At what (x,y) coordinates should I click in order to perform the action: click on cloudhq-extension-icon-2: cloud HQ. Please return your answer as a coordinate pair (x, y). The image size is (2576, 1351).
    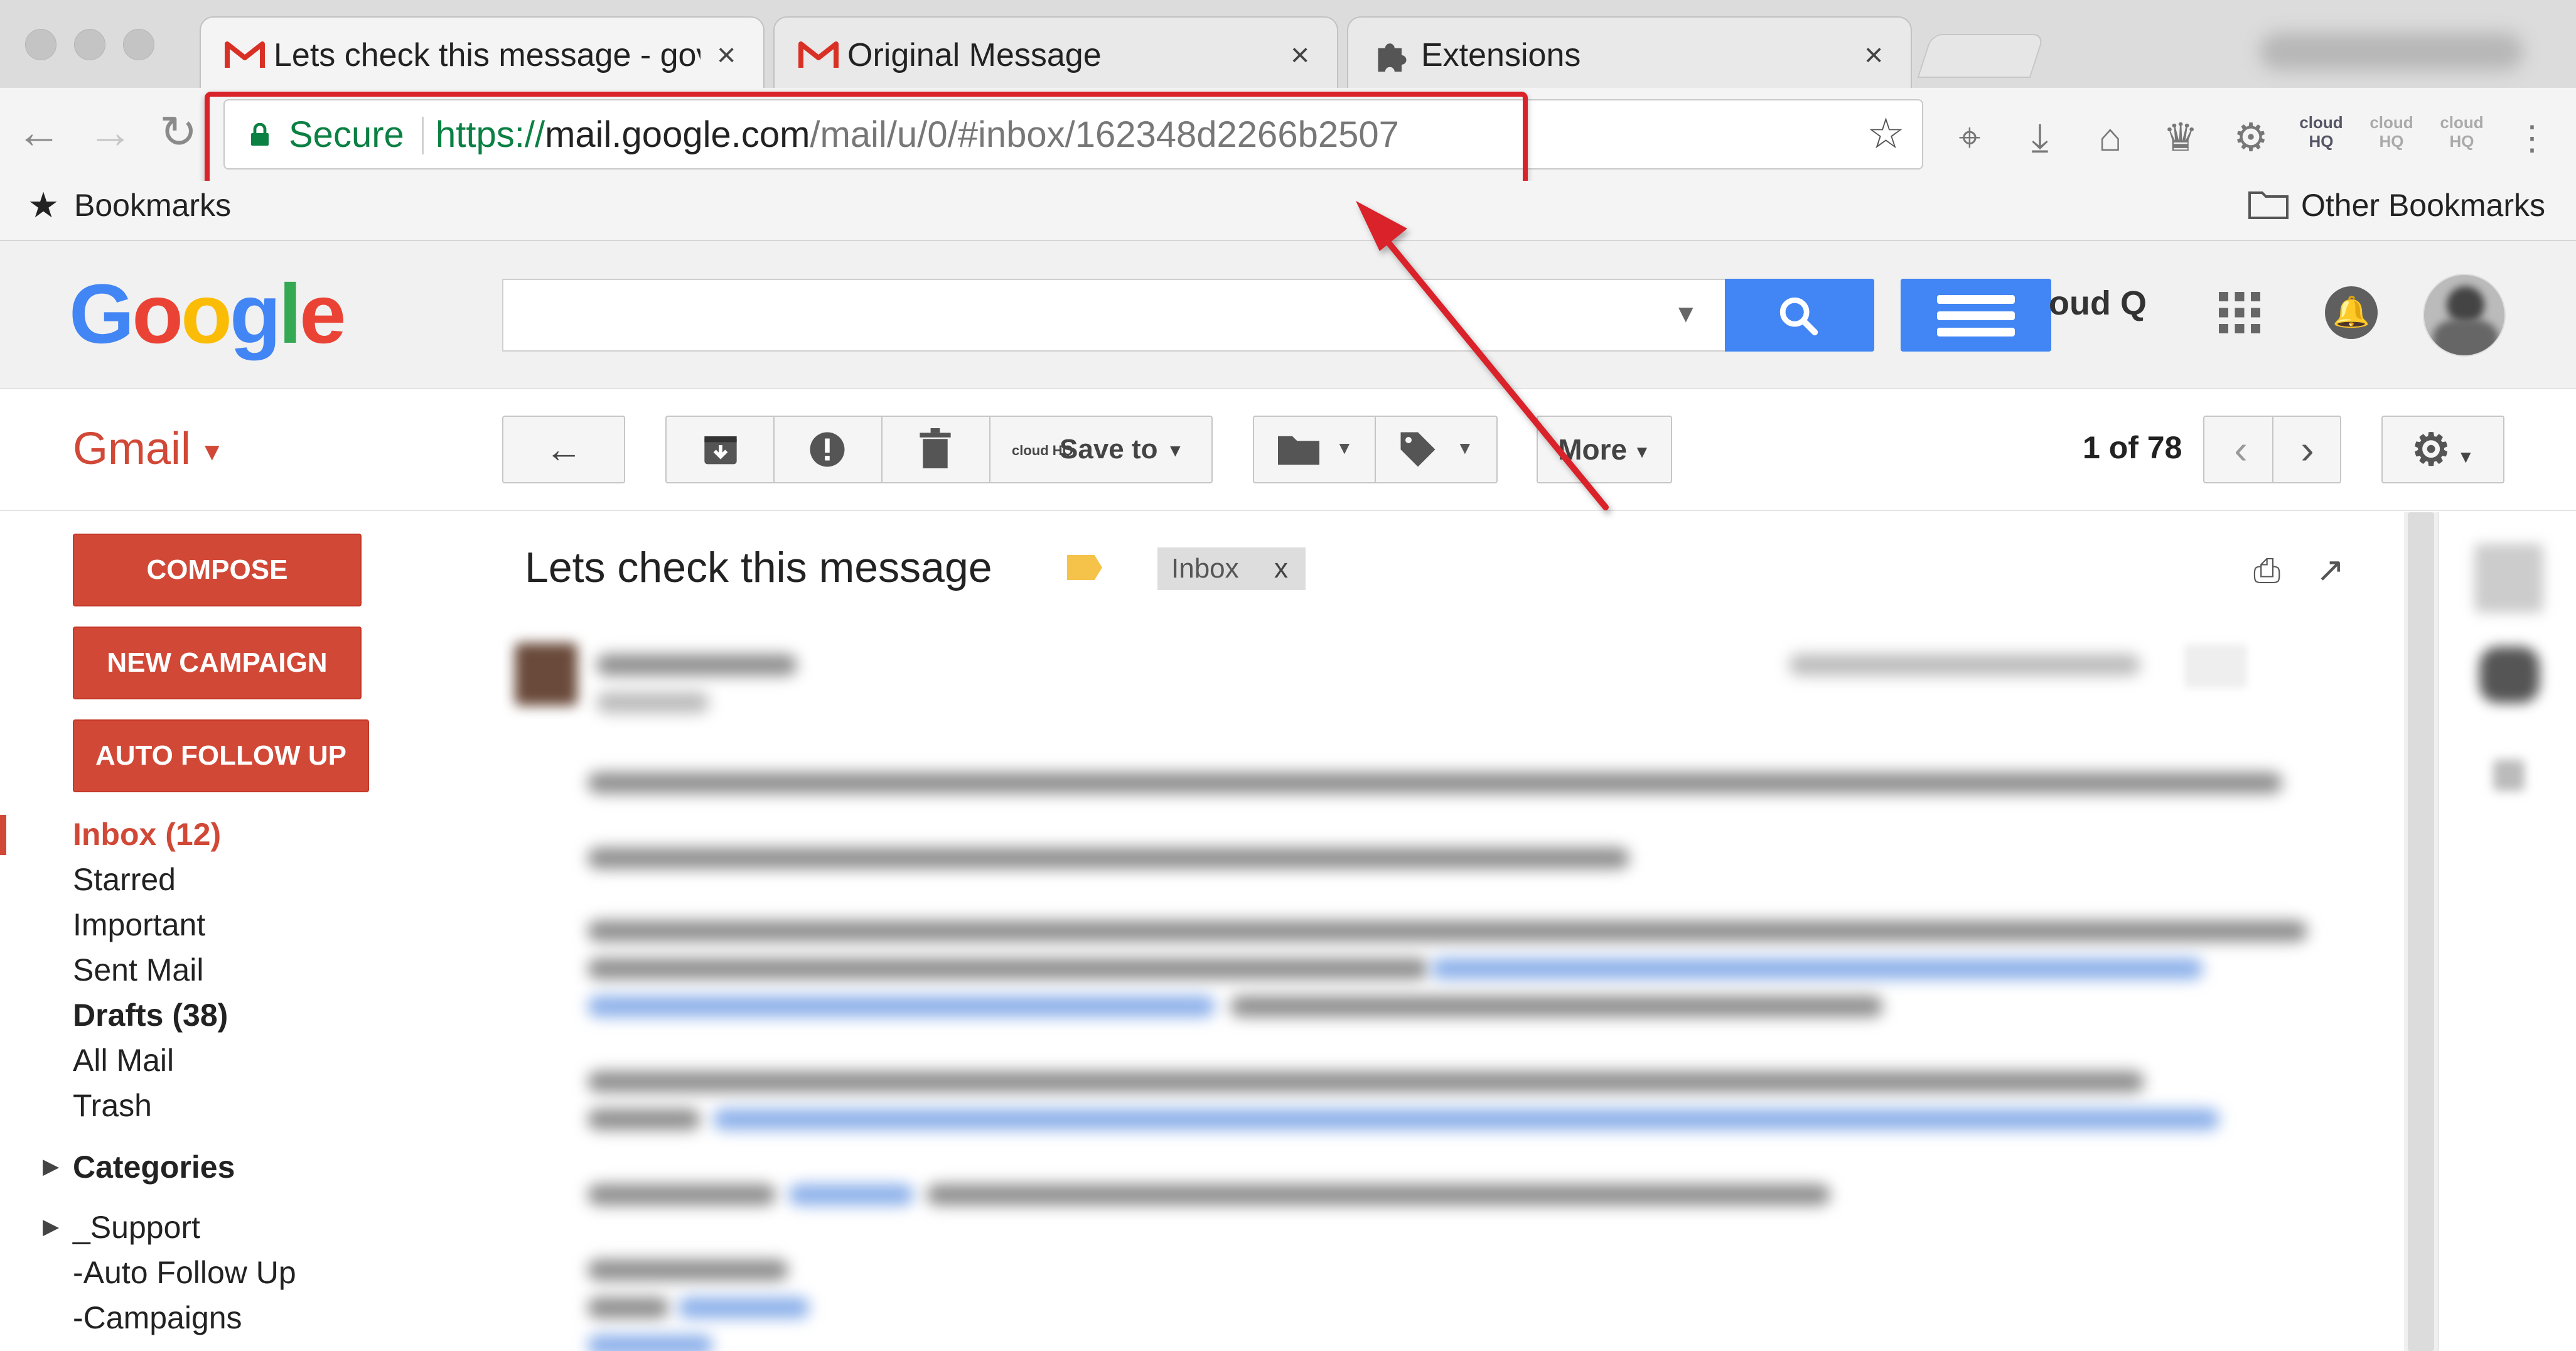
    Looking at the image, I should click on (2391, 138).